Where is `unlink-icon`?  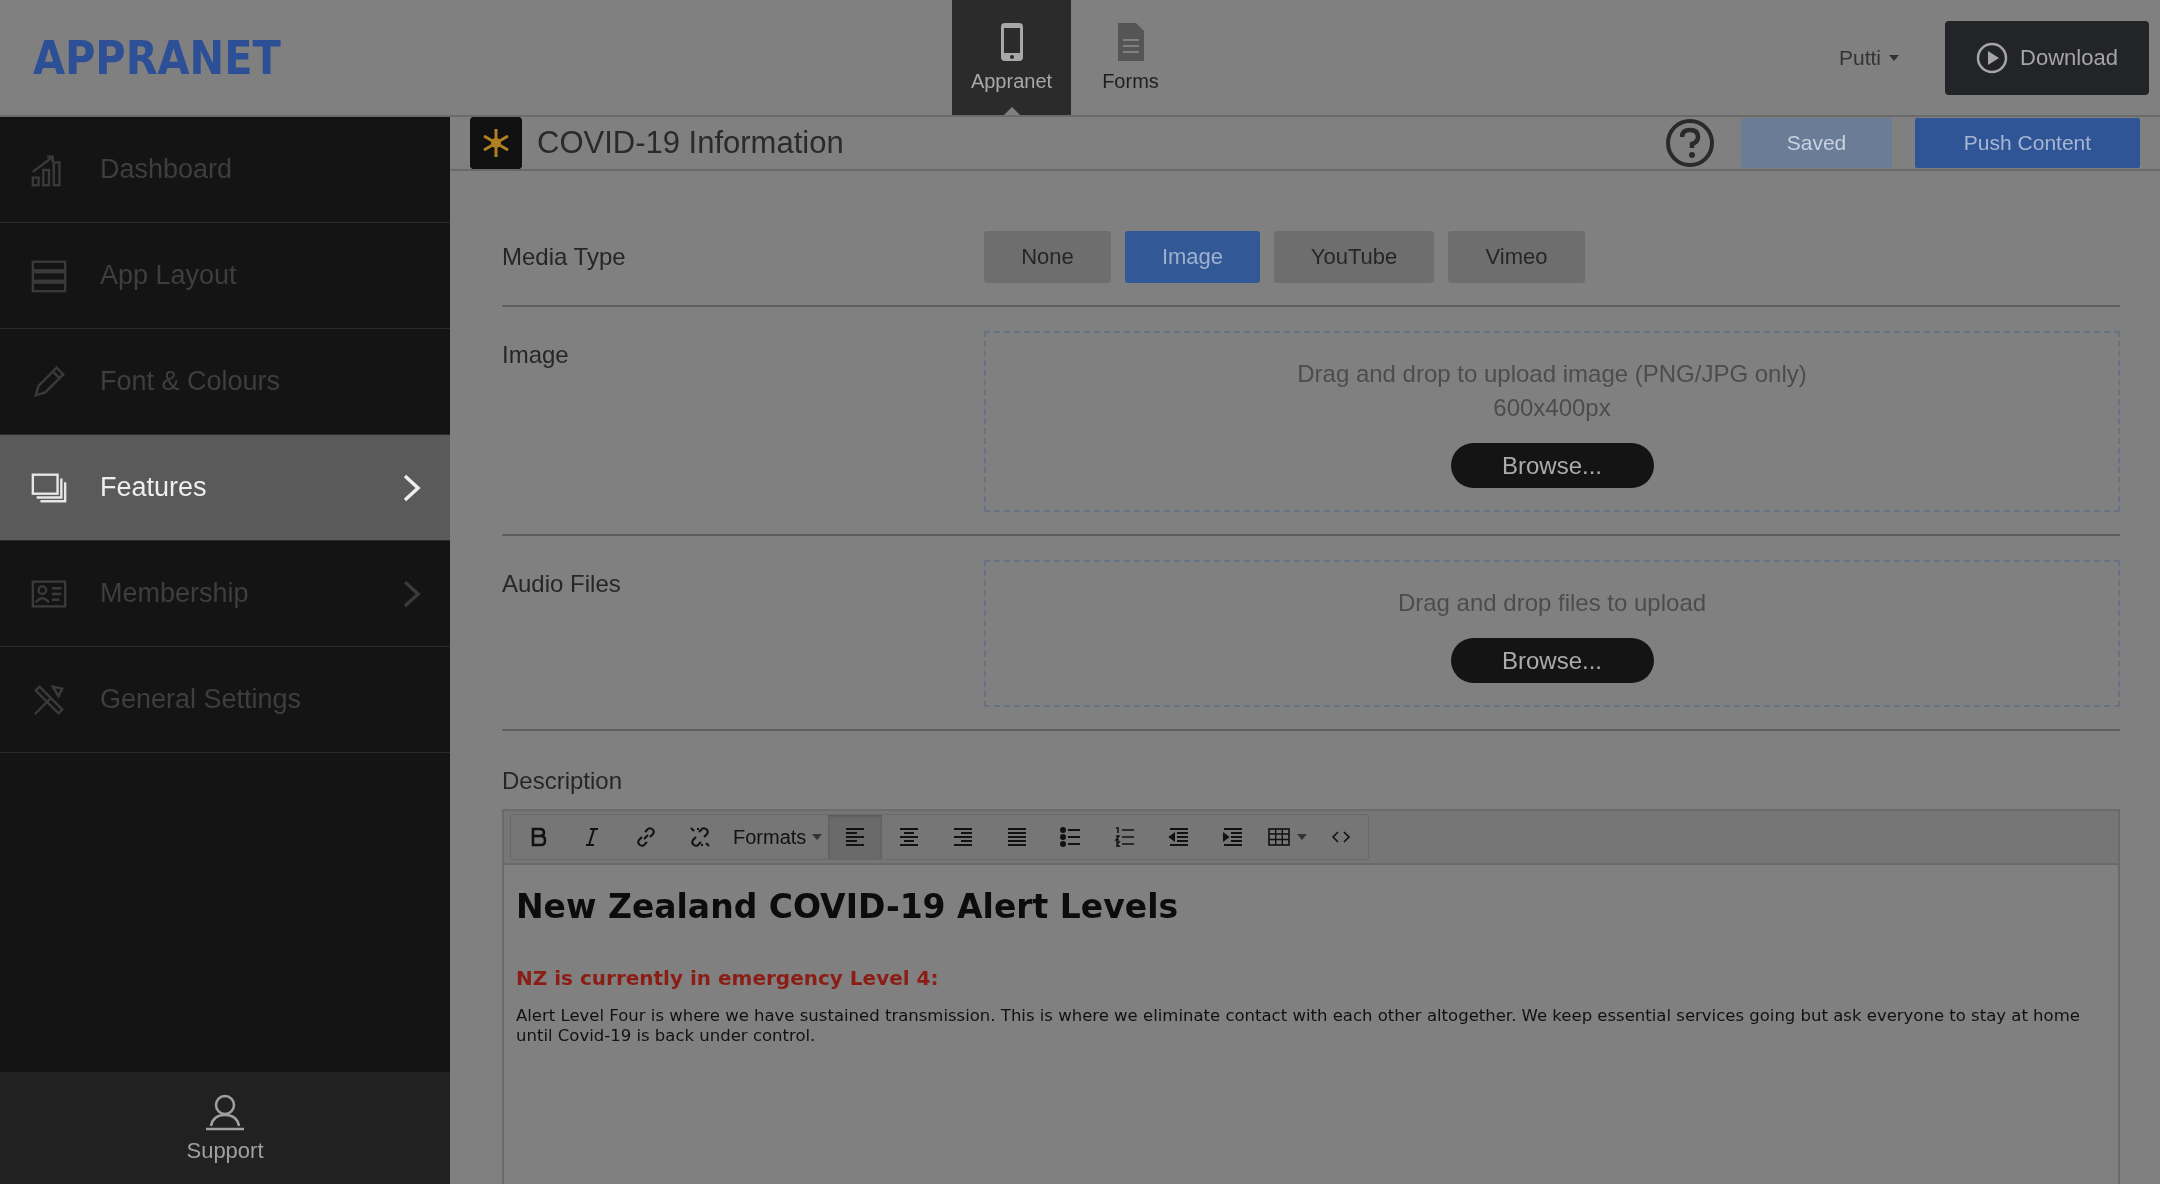
unlink-icon is located at coordinates (700, 837).